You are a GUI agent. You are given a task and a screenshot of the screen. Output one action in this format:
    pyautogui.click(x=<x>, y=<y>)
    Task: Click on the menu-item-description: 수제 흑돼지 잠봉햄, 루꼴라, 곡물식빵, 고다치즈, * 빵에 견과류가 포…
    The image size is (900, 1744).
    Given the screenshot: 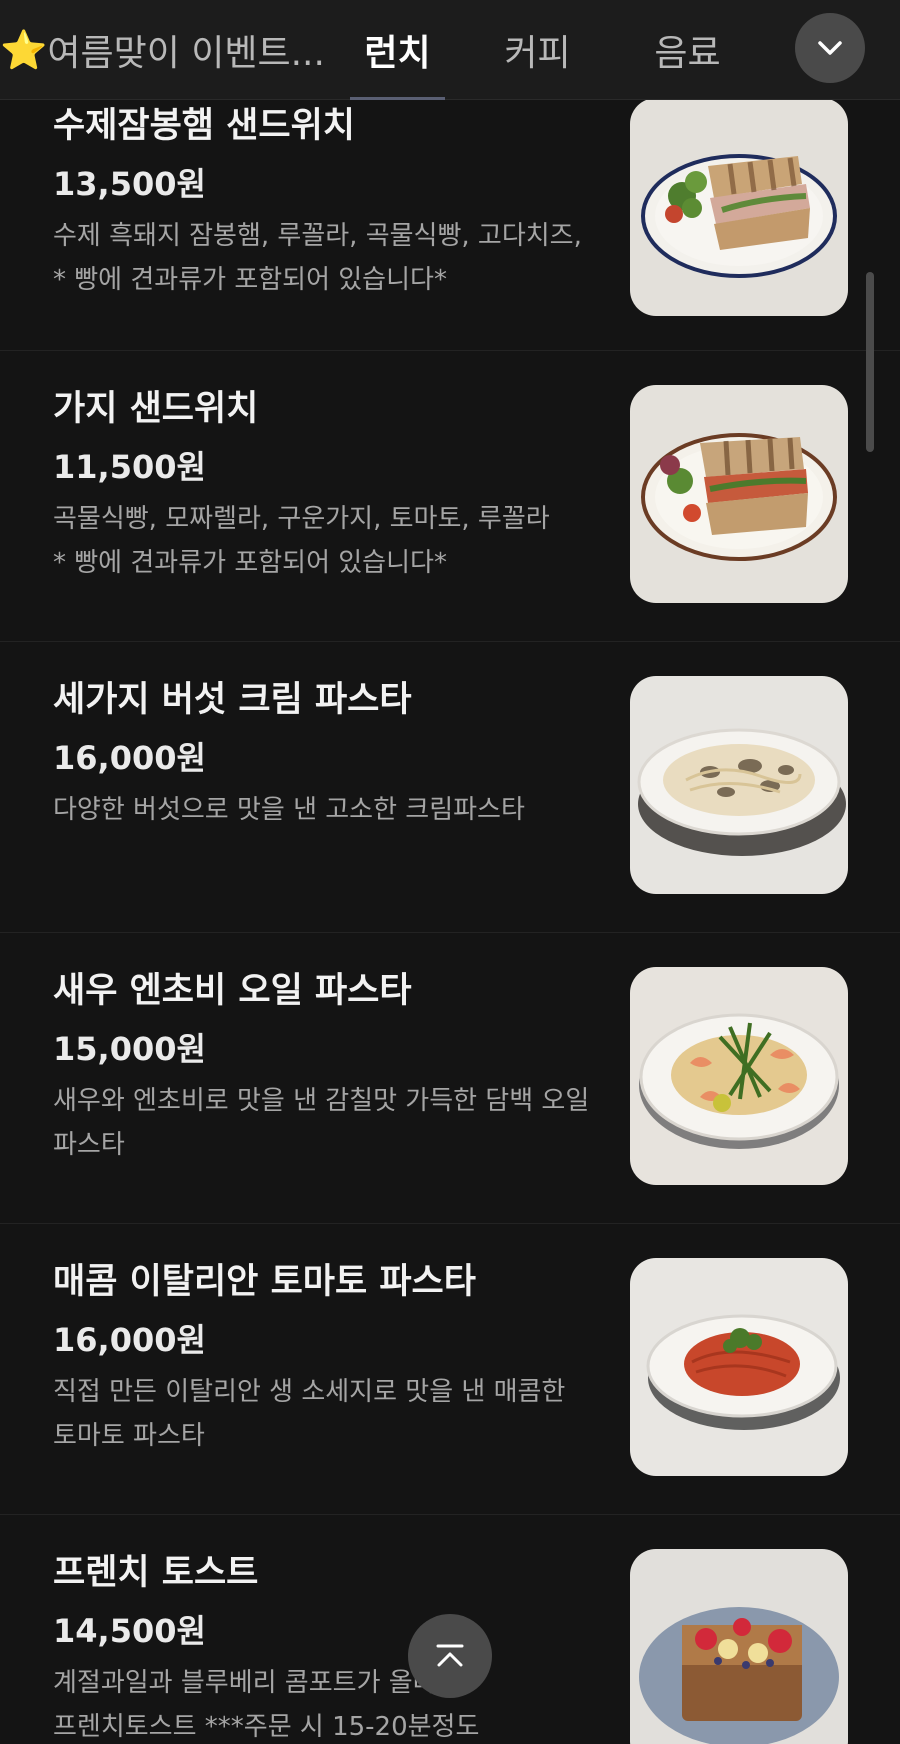 What is the action you would take?
    pyautogui.click(x=317, y=258)
    